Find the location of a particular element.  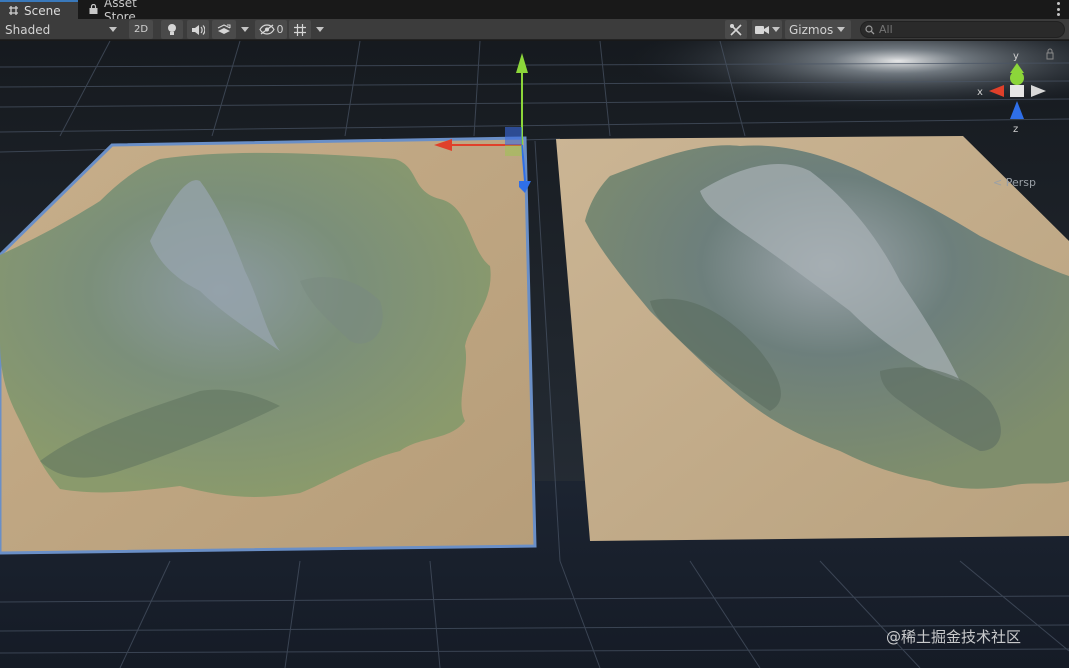

lighting-toggle-button is located at coordinates (172, 29).